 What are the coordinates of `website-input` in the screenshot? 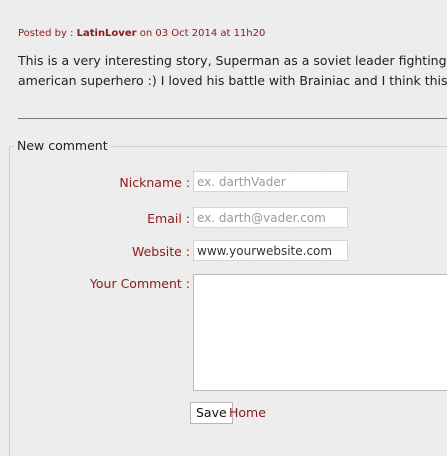 It's located at (270, 250).